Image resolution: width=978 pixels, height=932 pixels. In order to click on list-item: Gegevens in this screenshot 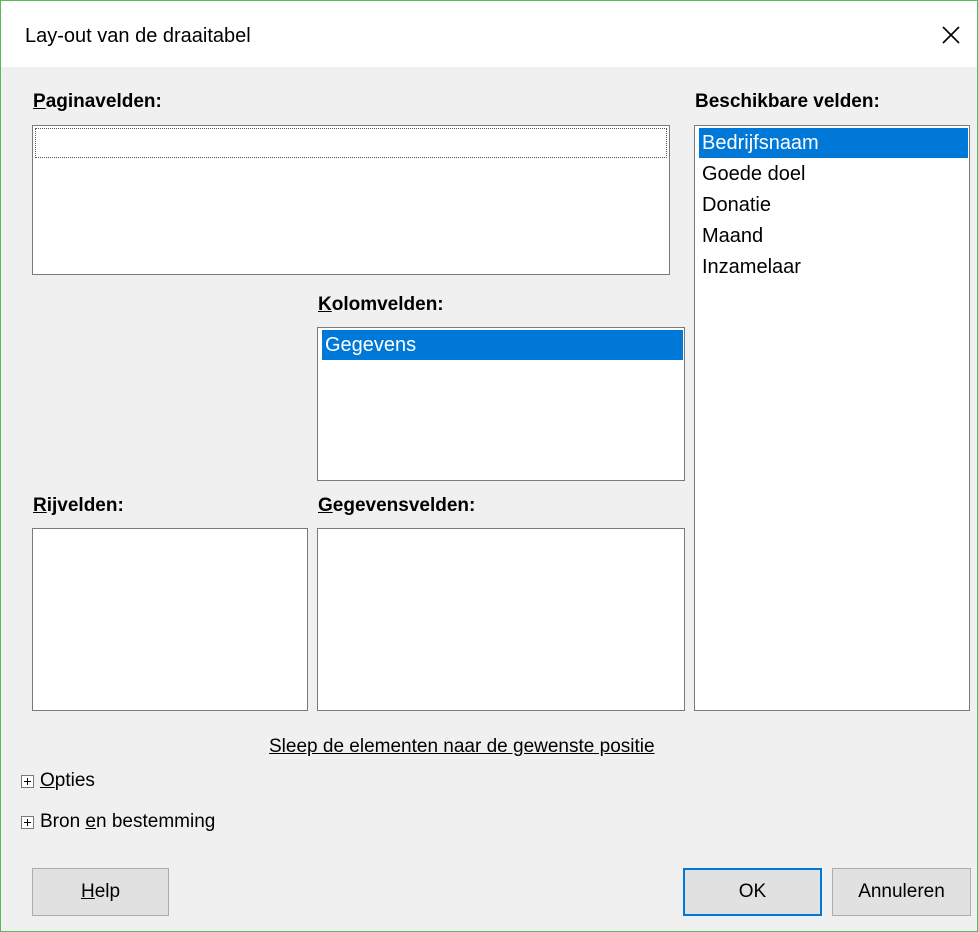, I will do `click(502, 345)`.